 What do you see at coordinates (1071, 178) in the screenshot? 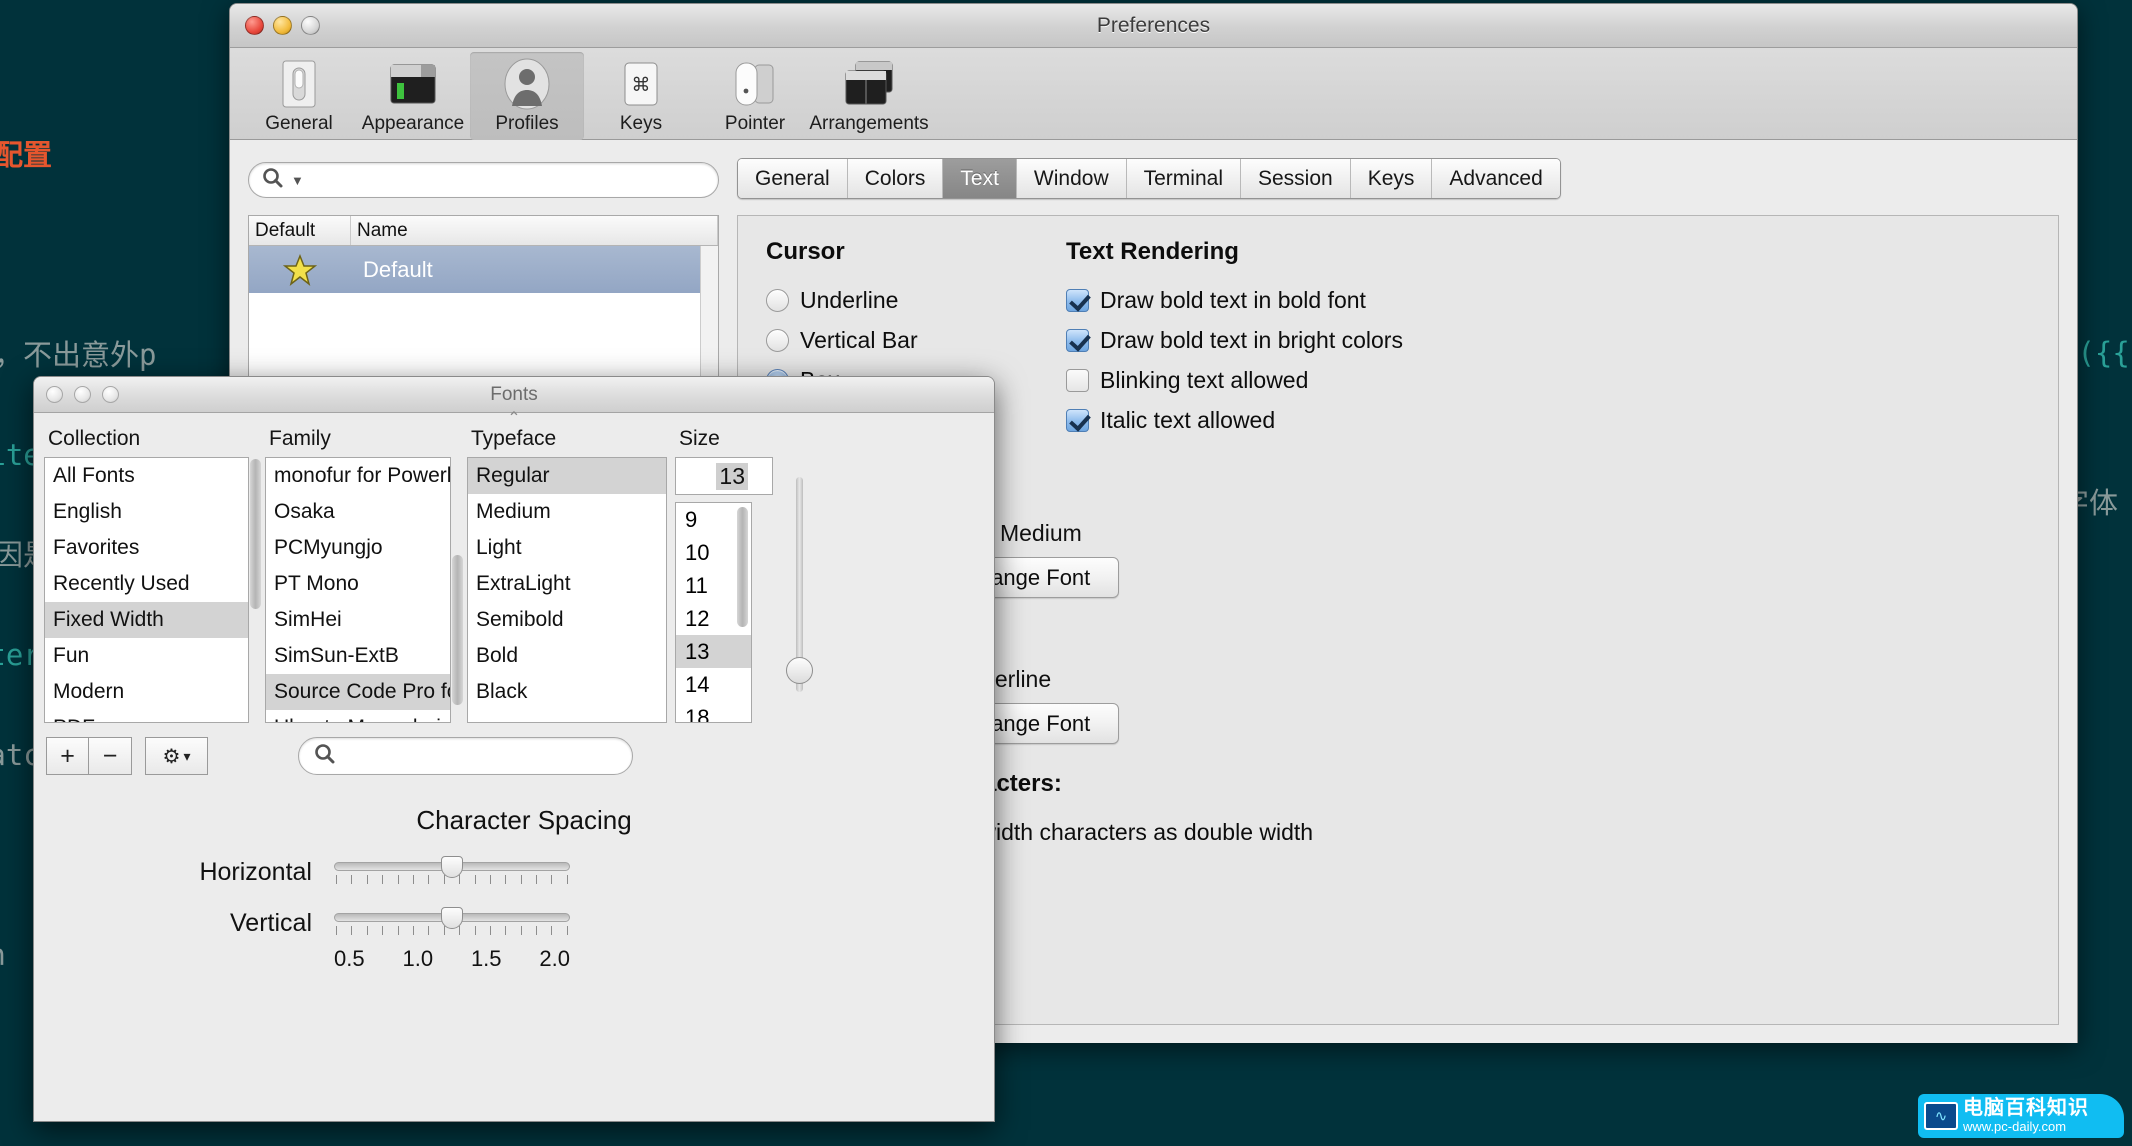
I see `tab-window: Window` at bounding box center [1071, 178].